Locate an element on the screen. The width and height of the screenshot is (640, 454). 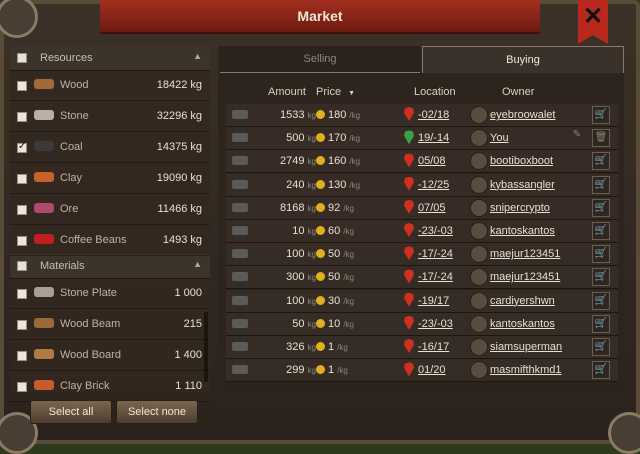
item-quantity: 19090 kg is located at coordinates (179, 178).